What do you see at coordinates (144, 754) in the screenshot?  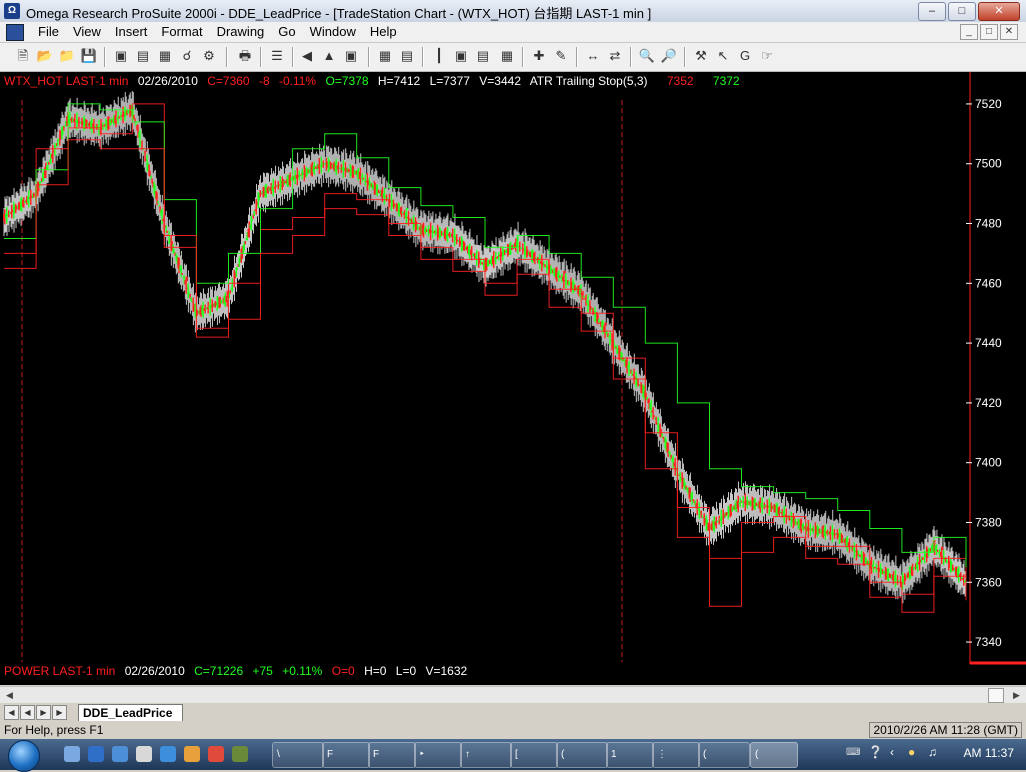 I see `notepad-icon` at bounding box center [144, 754].